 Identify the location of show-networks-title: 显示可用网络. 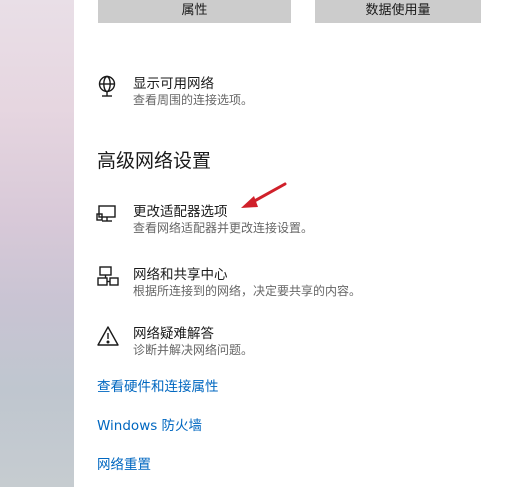
(173, 84).